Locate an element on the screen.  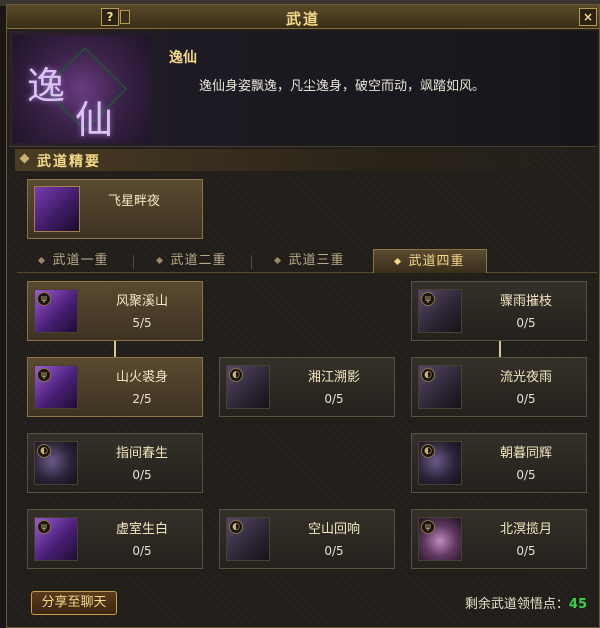
remaining-points-label: 剩余武道领悟点： is located at coordinates (516, 604).